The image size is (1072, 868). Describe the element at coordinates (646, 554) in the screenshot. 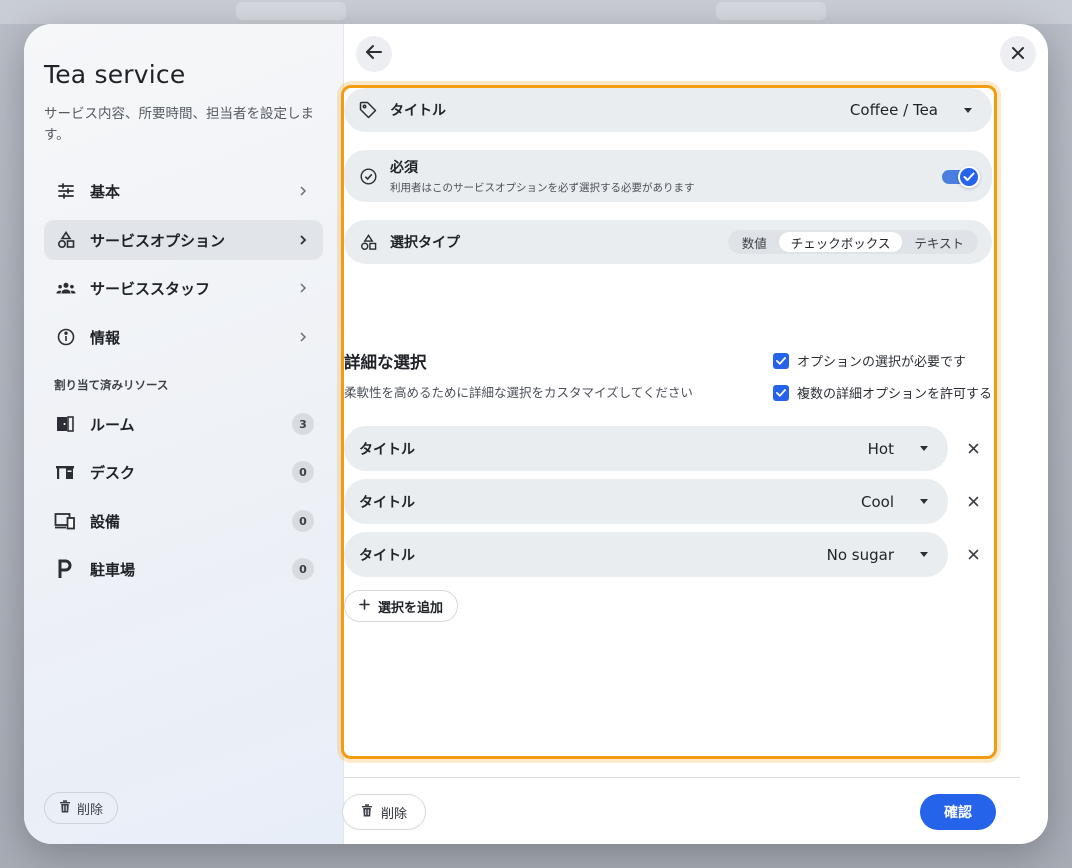

I see `option-row: タイトル No sugar` at that location.